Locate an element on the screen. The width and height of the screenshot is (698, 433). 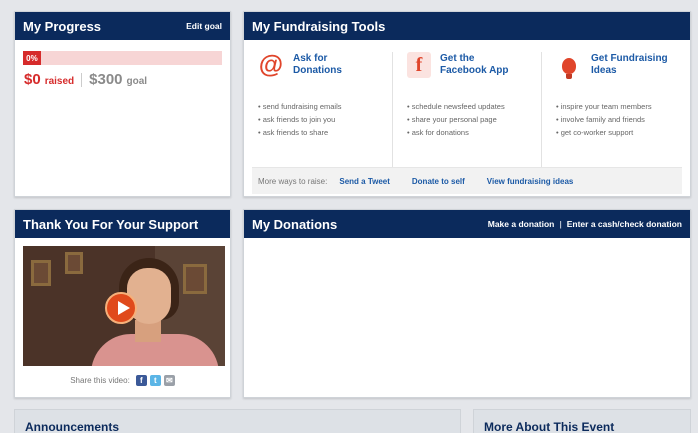
make-donation-link: Make a donation is located at coordinates (521, 224).